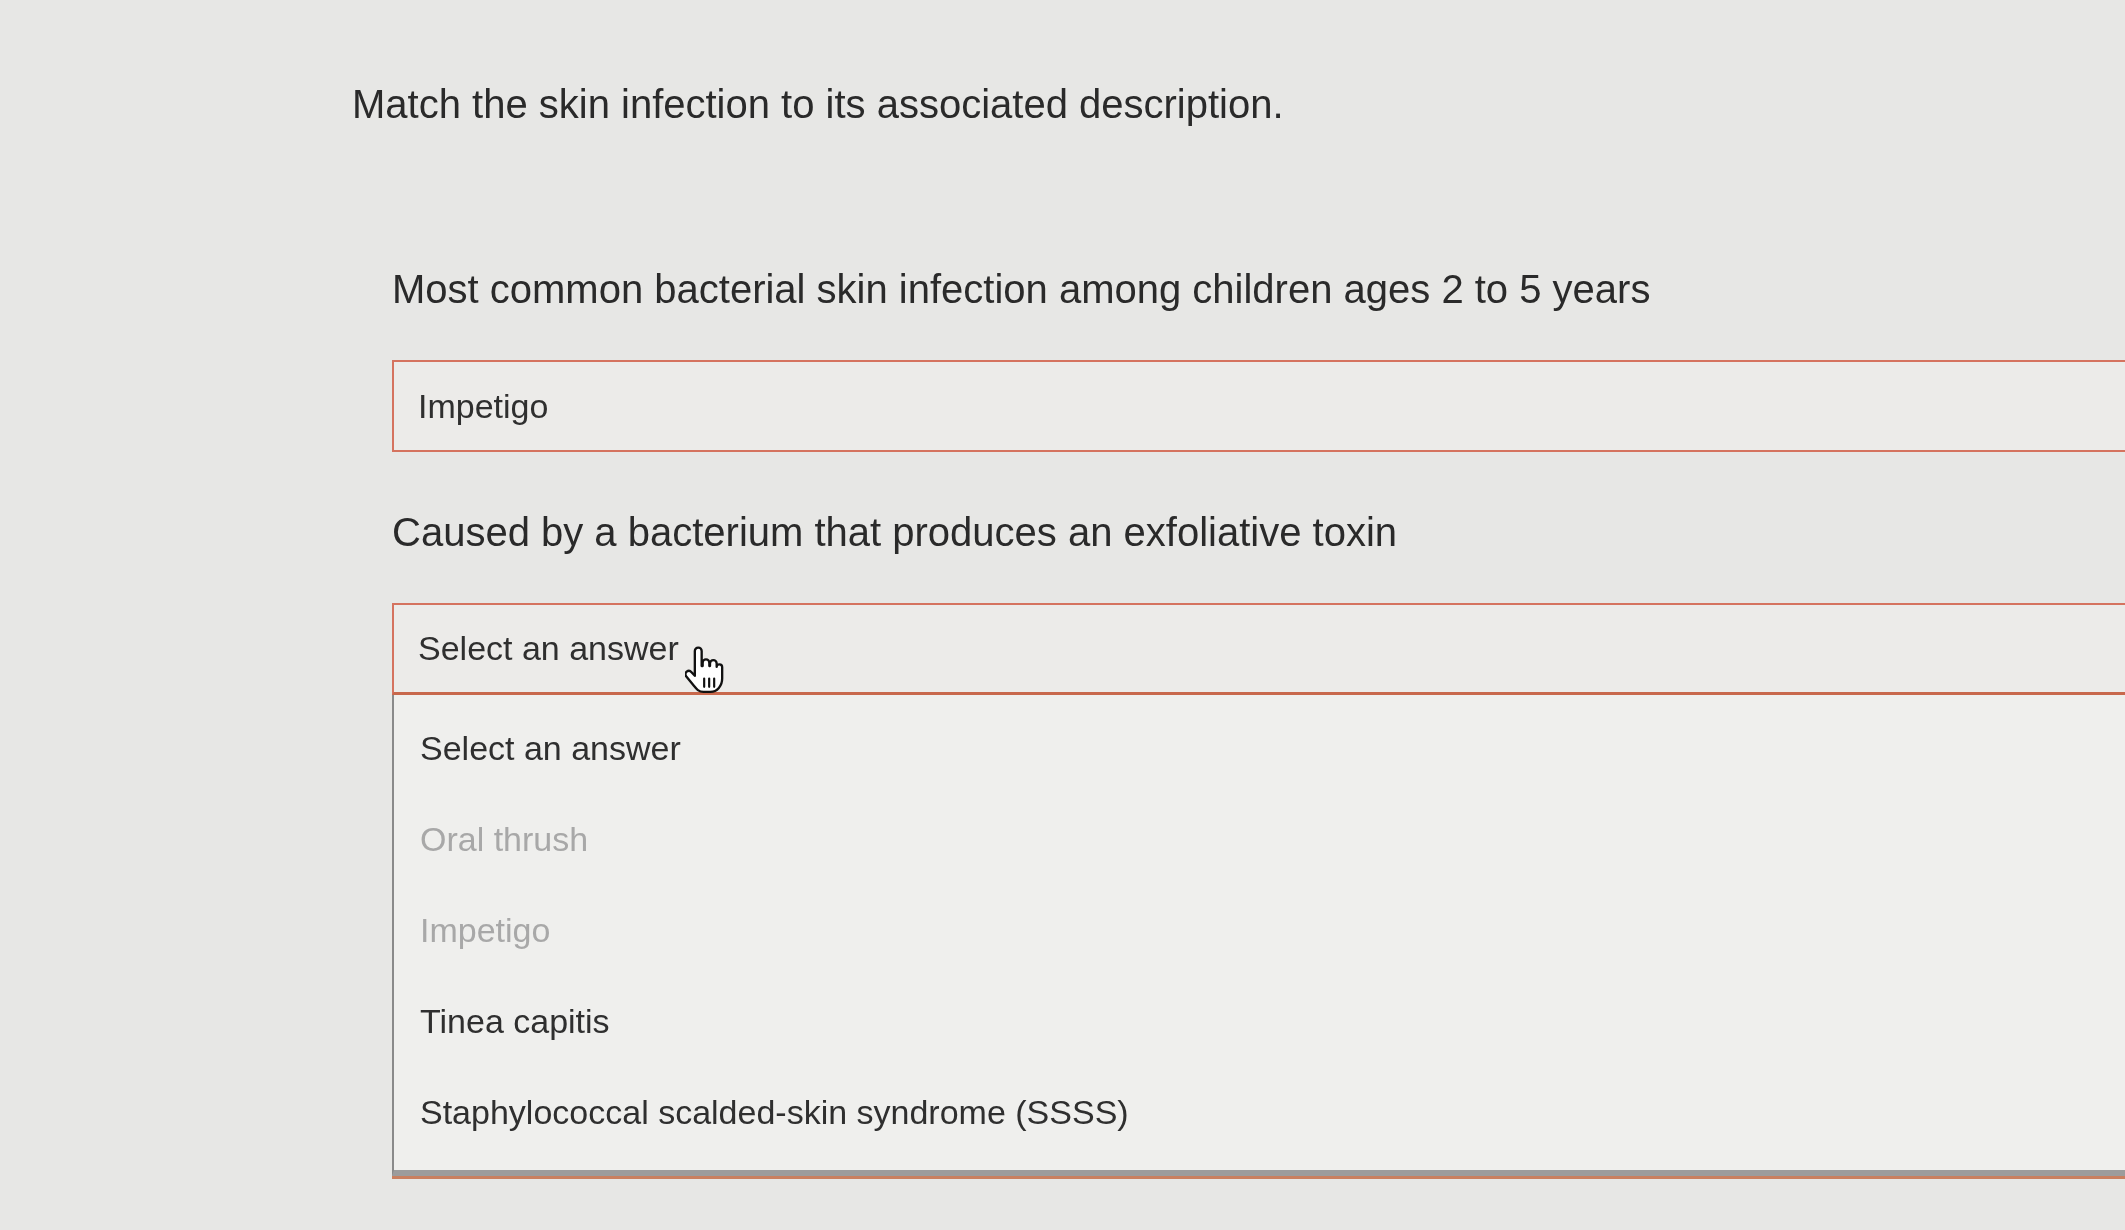 The height and width of the screenshot is (1230, 2125). I want to click on question-prompt: Caused by a bacterium that produces an exfoliative toxin, so click(895, 532).